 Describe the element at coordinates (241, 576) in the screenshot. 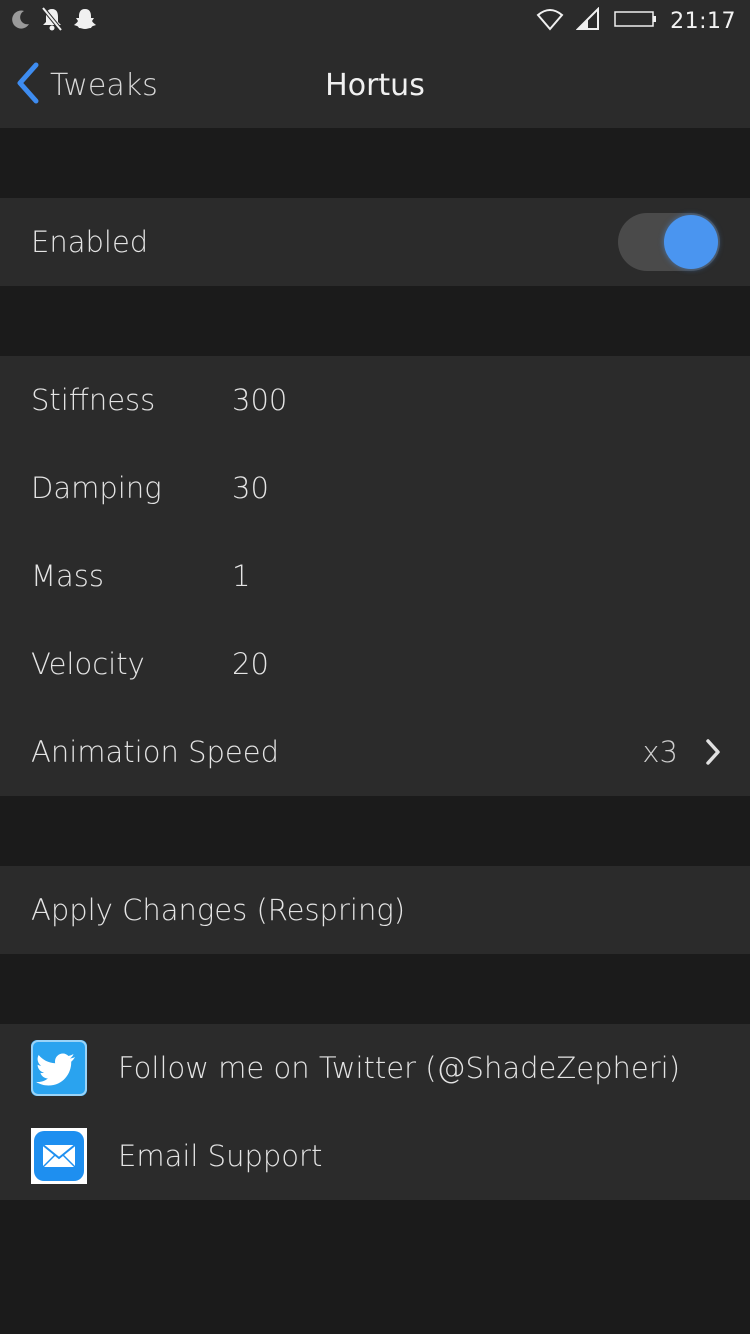

I see `mass-value: 1` at that location.